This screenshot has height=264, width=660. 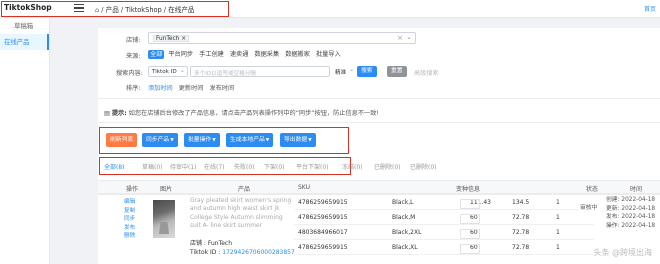 What do you see at coordinates (282, 38) in the screenshot?
I see `store-select: FunTech × × ⌄` at bounding box center [282, 38].